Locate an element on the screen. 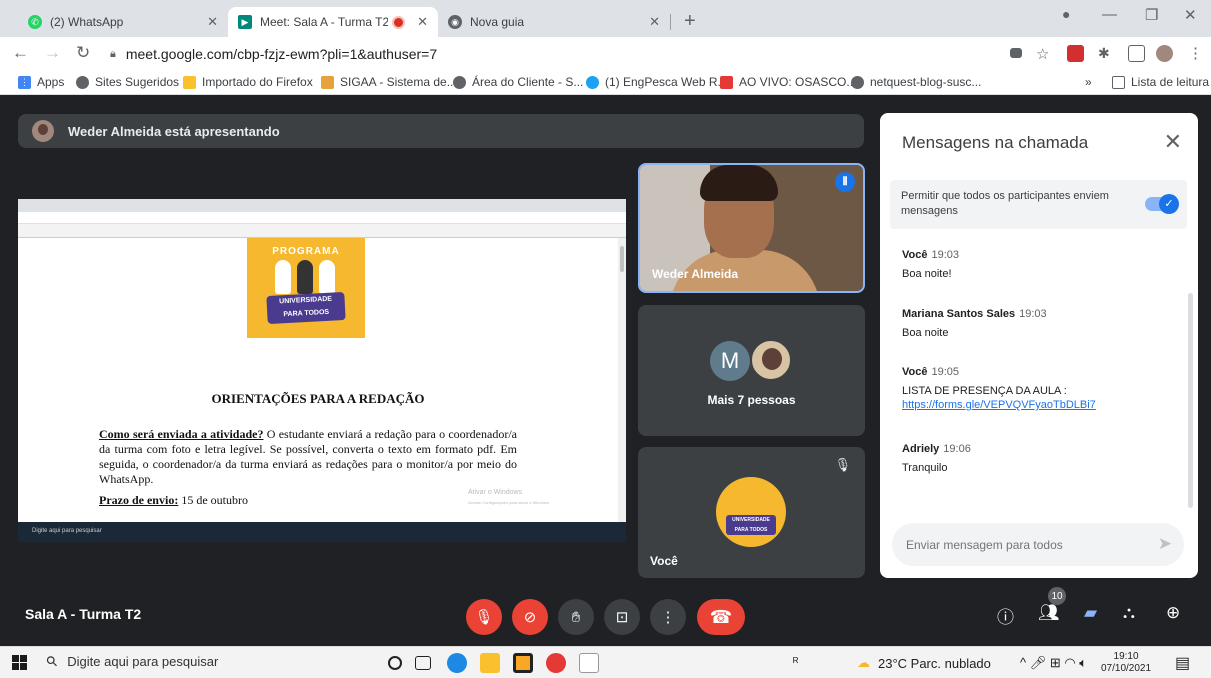  weather-widget: ☁︎ 23°C Parc. nublado is located at coordinates (924, 663).